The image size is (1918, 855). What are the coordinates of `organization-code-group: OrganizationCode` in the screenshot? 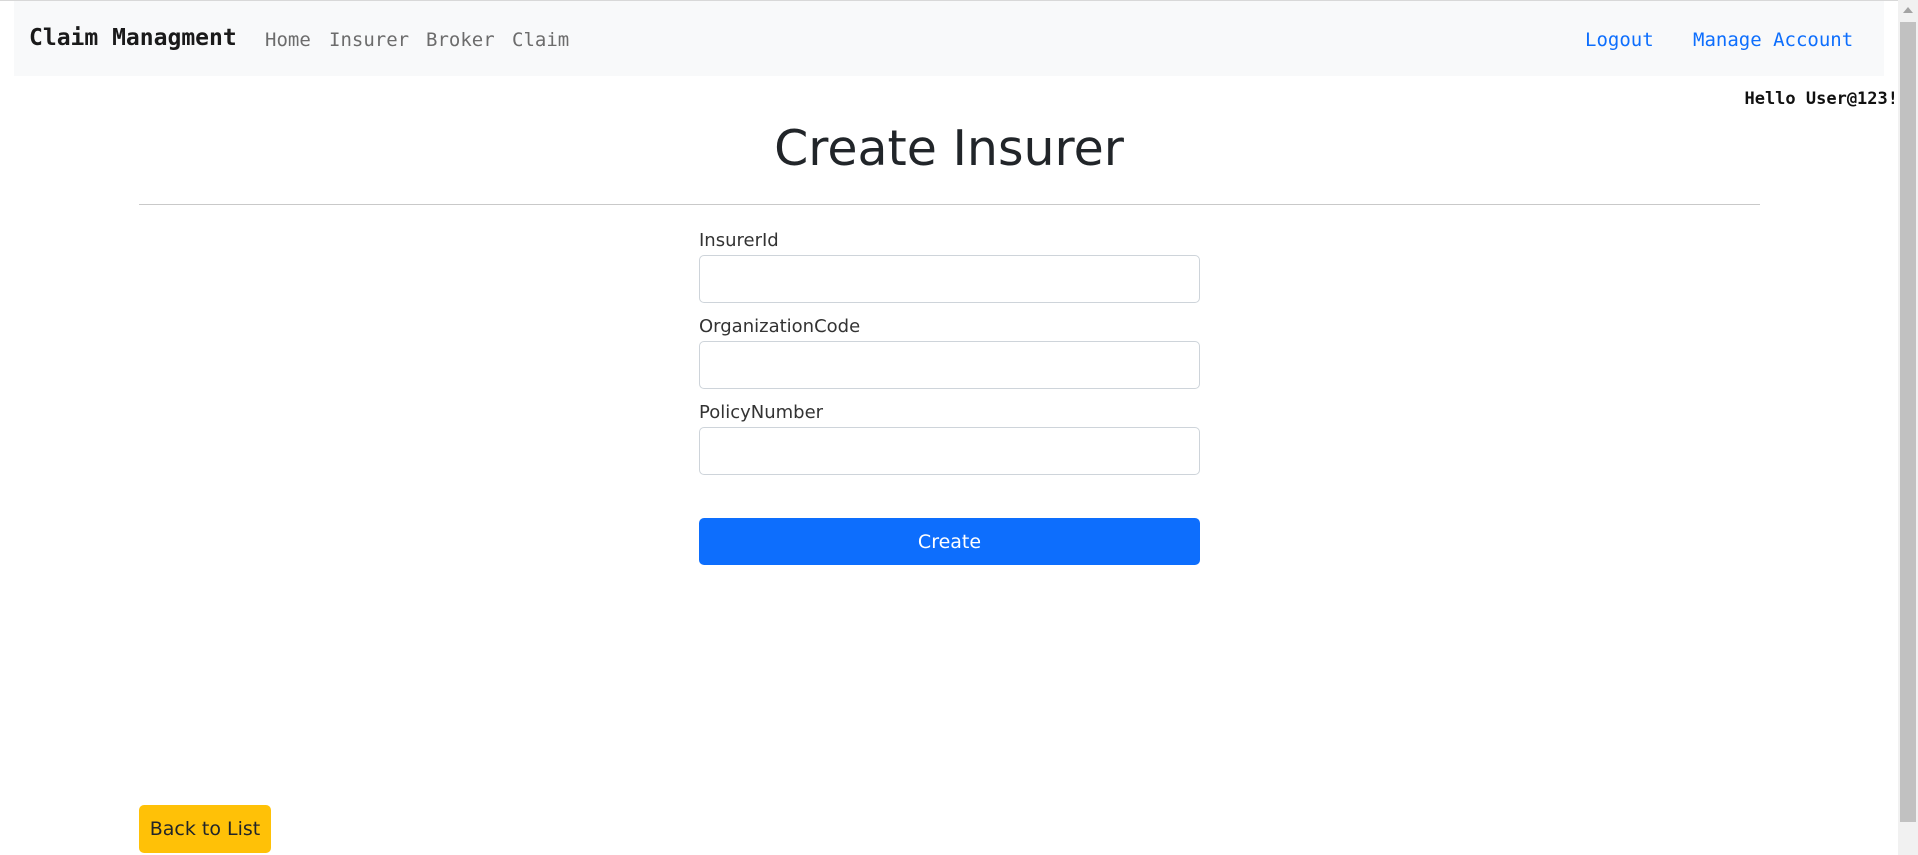 It's located at (949, 350).